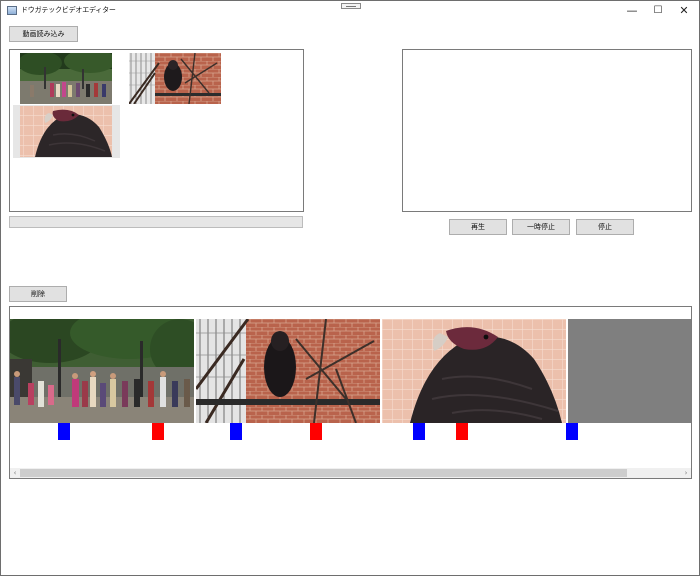 Image resolution: width=700 pixels, height=576 pixels. I want to click on media-thumb-cage, so click(175, 78).